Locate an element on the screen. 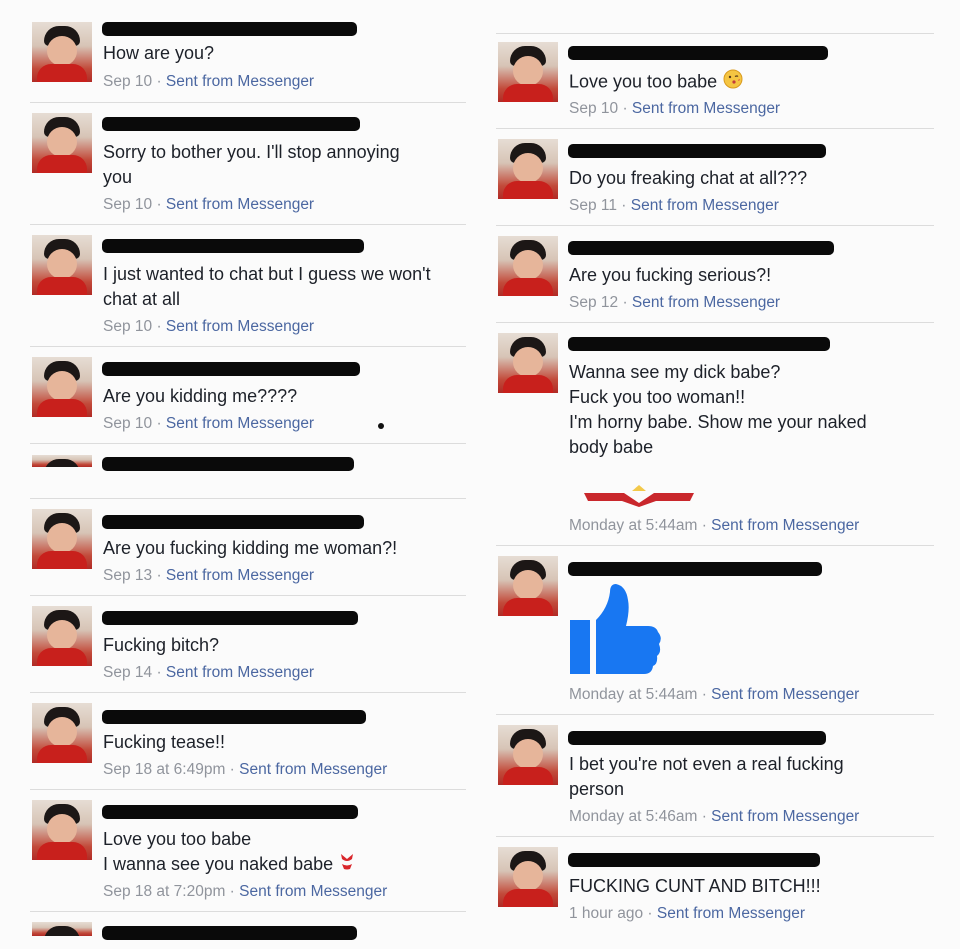 The image size is (960, 949). message-text-line: I'm horny babe. Show me your naked is located at coordinates (718, 422).